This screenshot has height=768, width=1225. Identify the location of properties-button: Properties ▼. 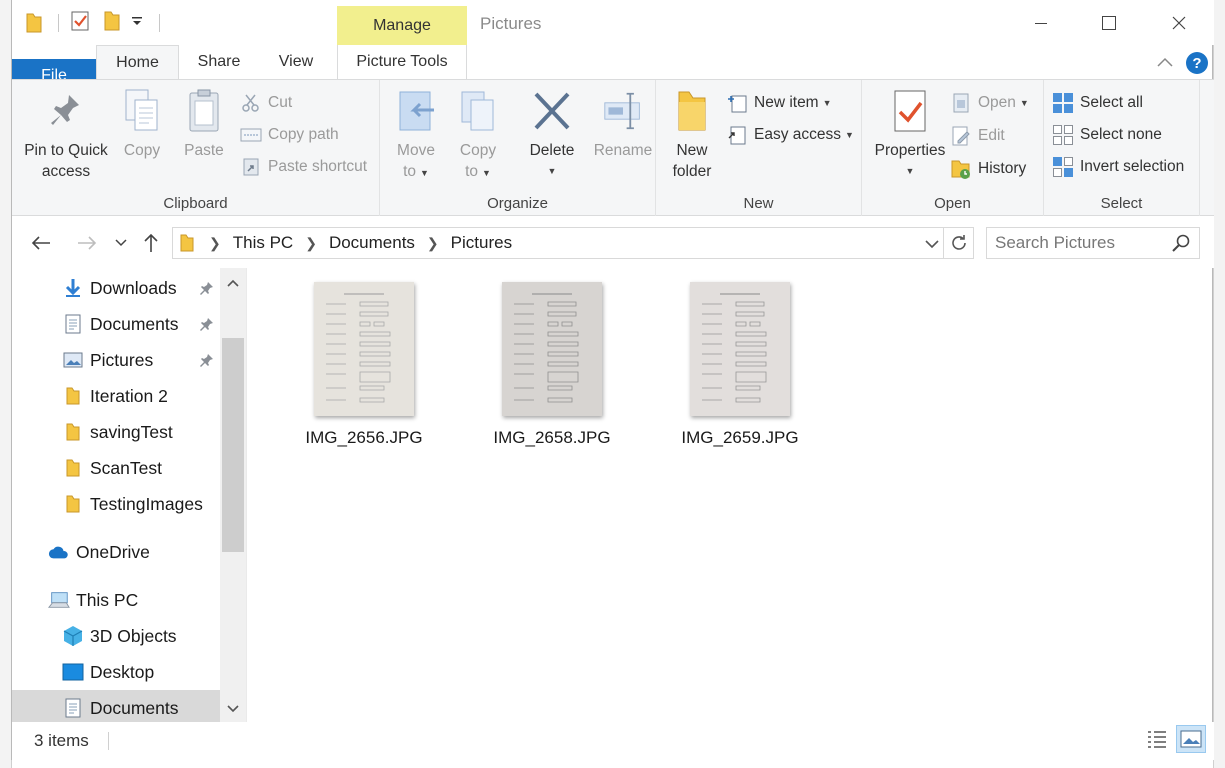
(910, 135).